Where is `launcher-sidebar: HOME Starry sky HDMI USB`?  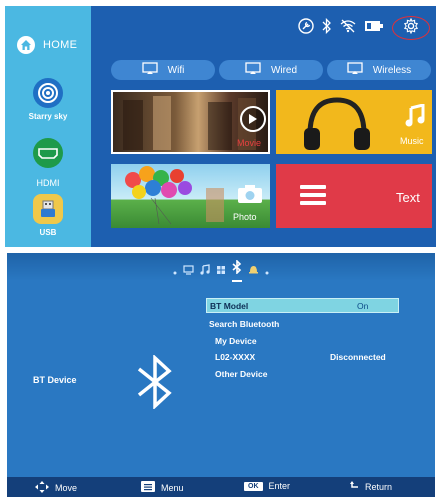
launcher-sidebar: HOME Starry sky HDMI USB is located at coordinates (48, 126).